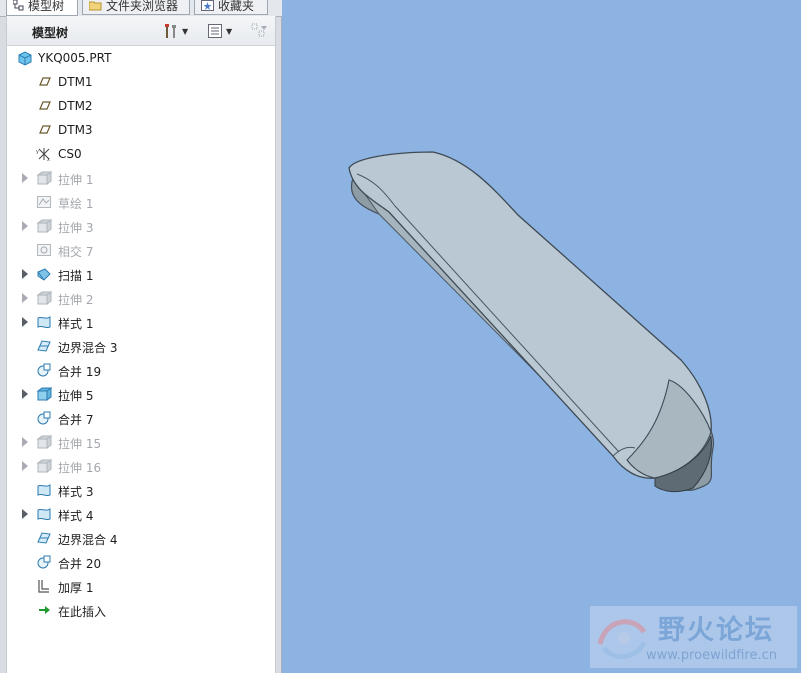 The width and height of the screenshot is (801, 673). Describe the element at coordinates (141, 538) in the screenshot. I see `tree-item: 边界混合 4` at that location.